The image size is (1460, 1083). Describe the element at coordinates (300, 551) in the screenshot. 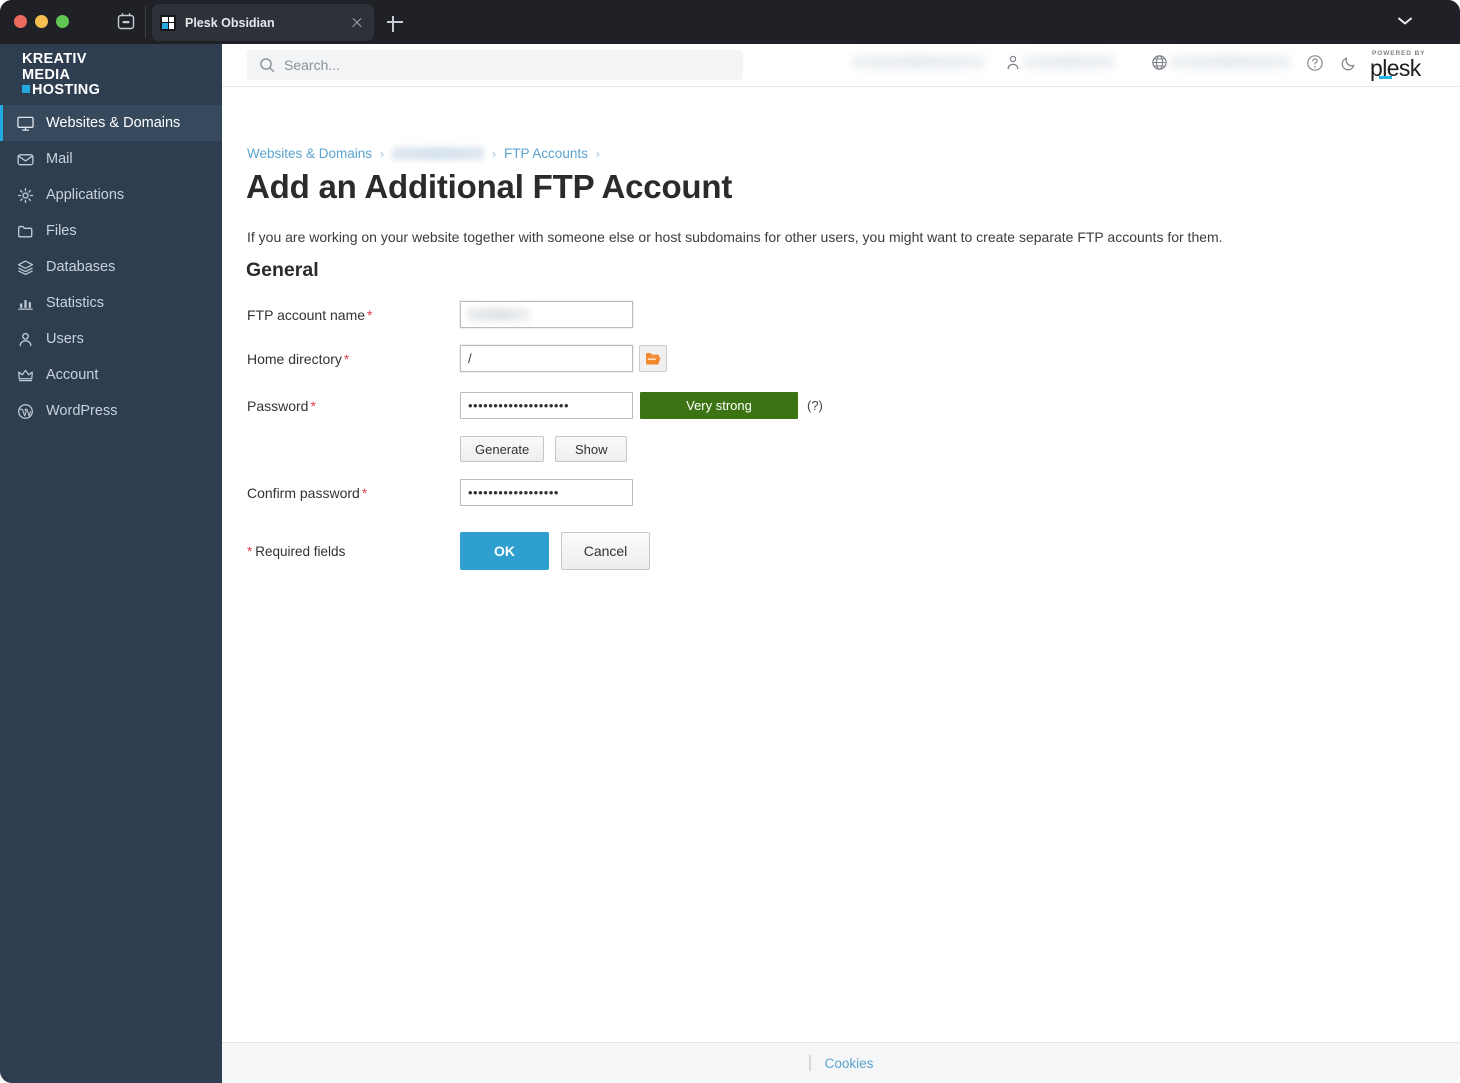

I see `required-fields-text: Required fields` at that location.